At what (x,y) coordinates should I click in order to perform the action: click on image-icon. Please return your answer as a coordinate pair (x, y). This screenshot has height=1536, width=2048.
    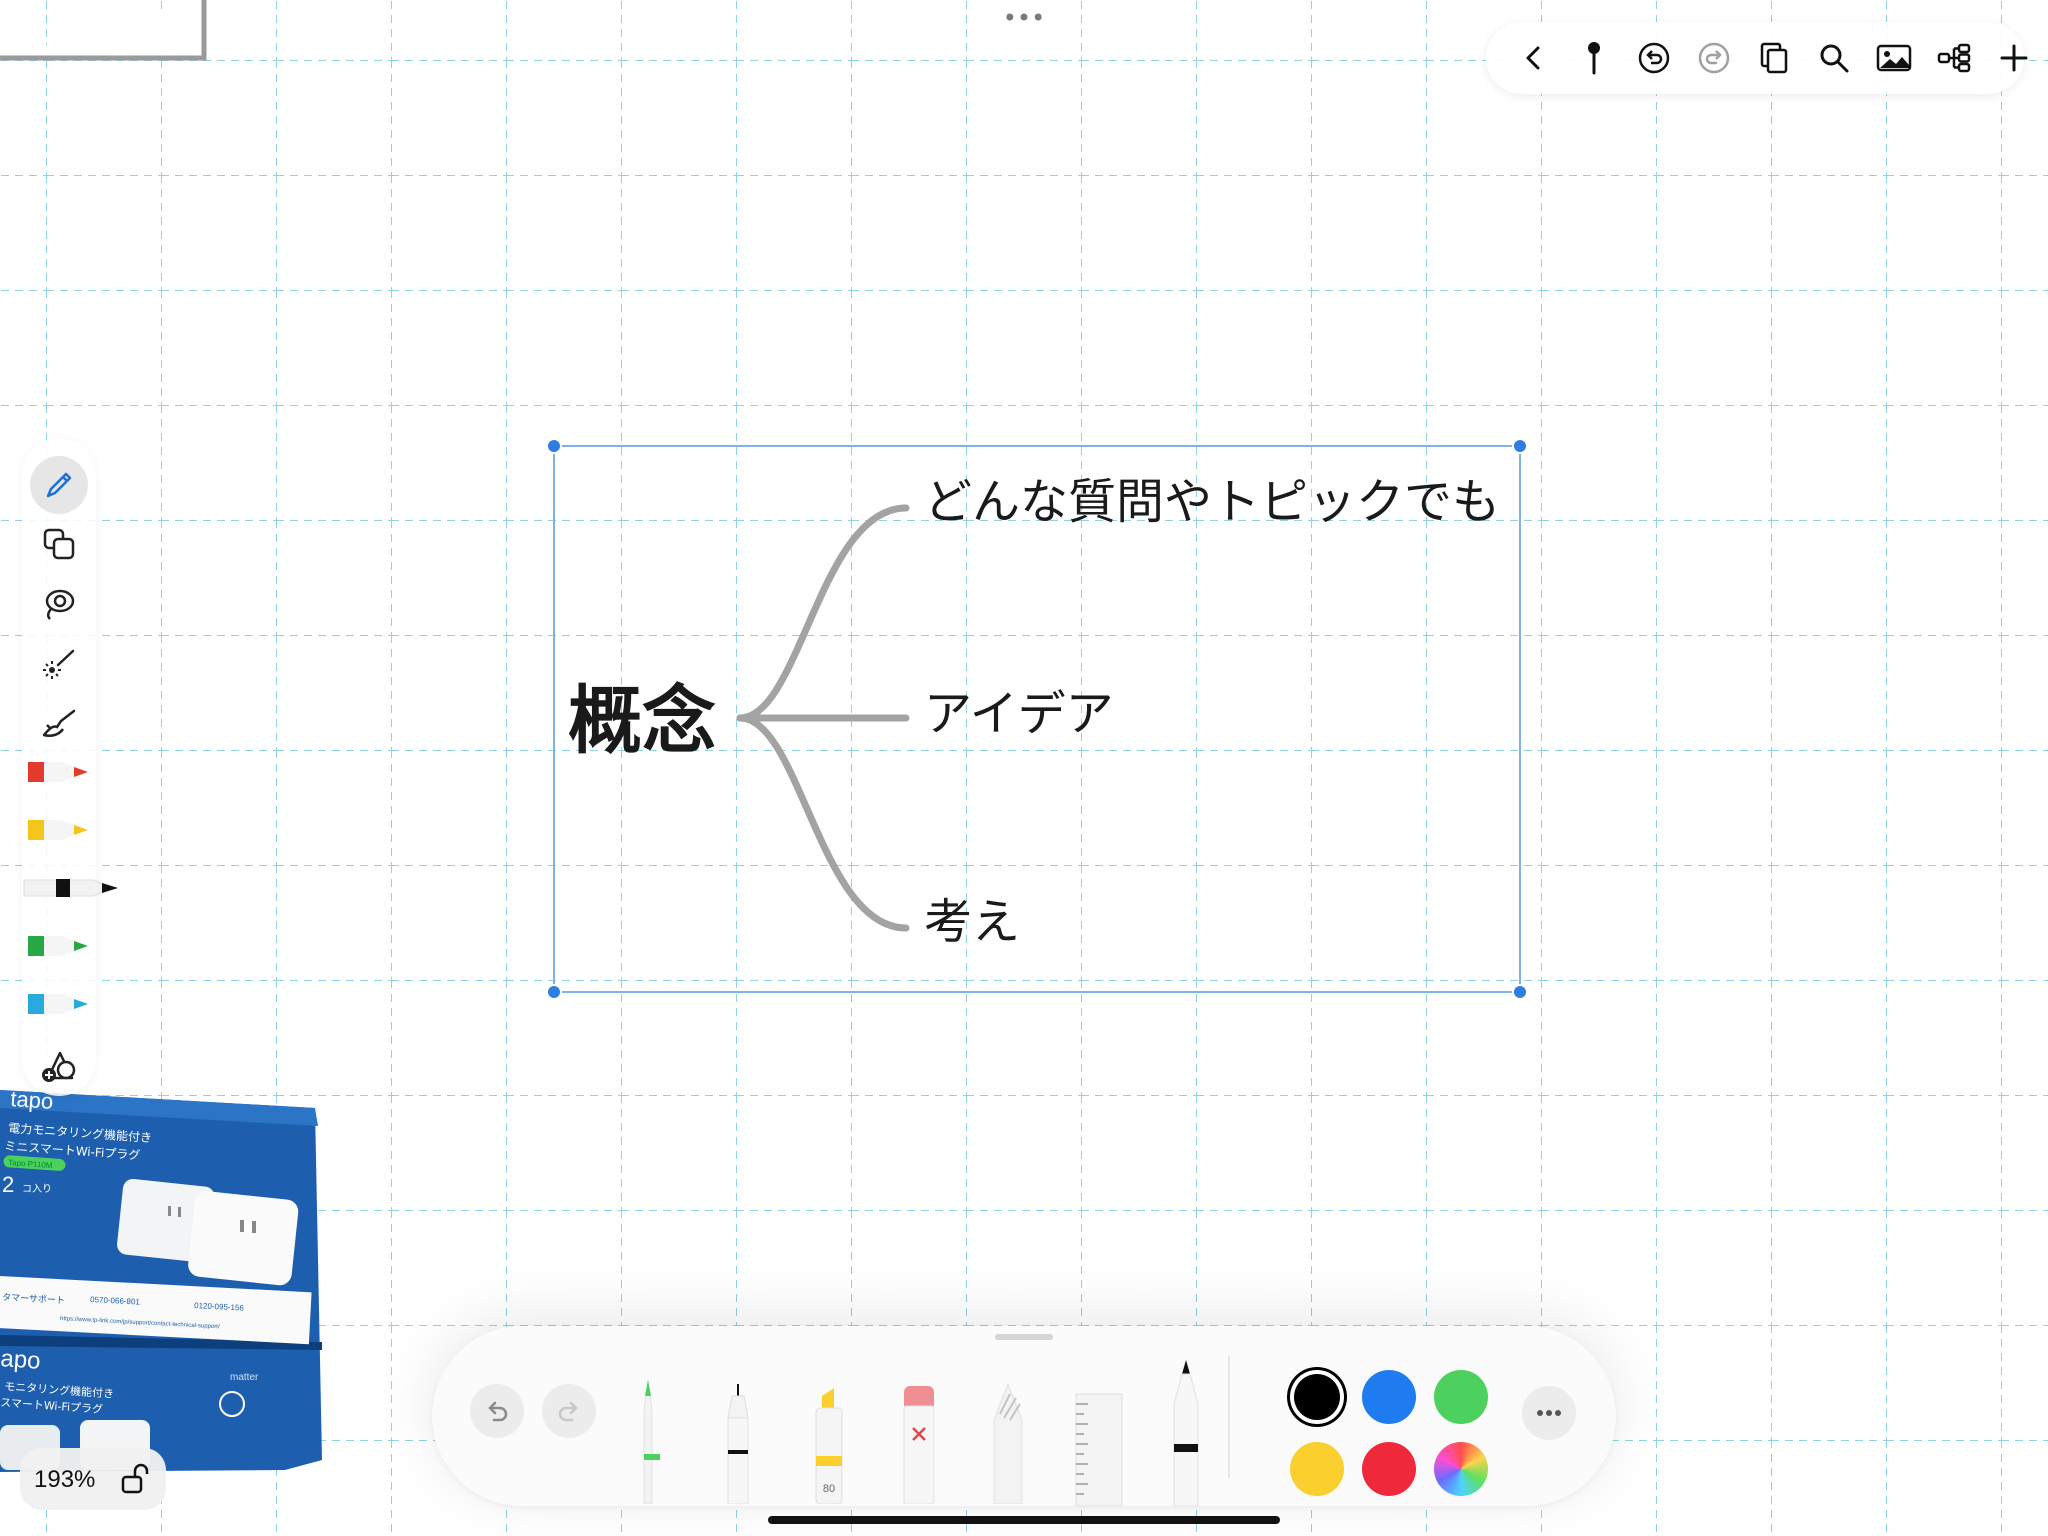
    Looking at the image, I should click on (1894, 58).